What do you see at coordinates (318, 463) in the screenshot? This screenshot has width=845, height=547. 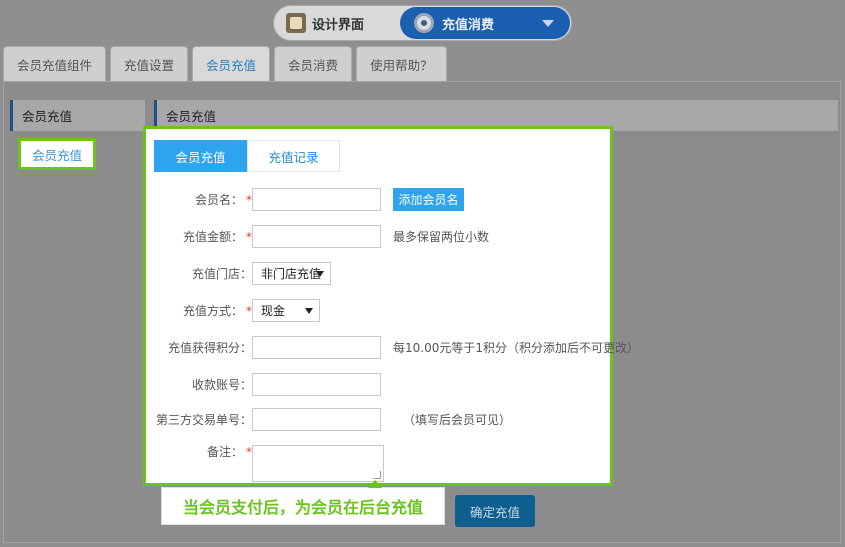 I see `remark-textarea` at bounding box center [318, 463].